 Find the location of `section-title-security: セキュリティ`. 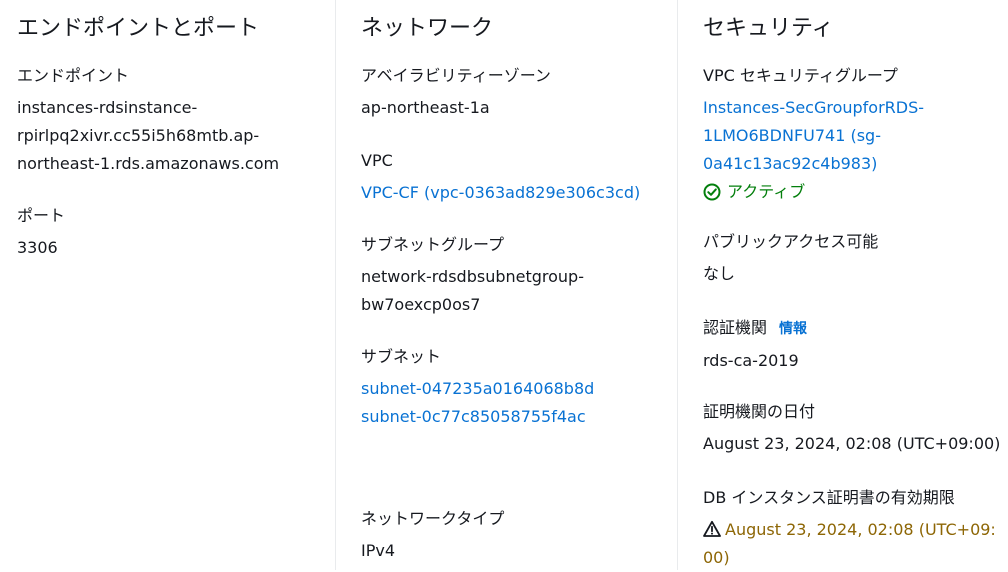

section-title-security: セキュリティ is located at coordinates (768, 28).